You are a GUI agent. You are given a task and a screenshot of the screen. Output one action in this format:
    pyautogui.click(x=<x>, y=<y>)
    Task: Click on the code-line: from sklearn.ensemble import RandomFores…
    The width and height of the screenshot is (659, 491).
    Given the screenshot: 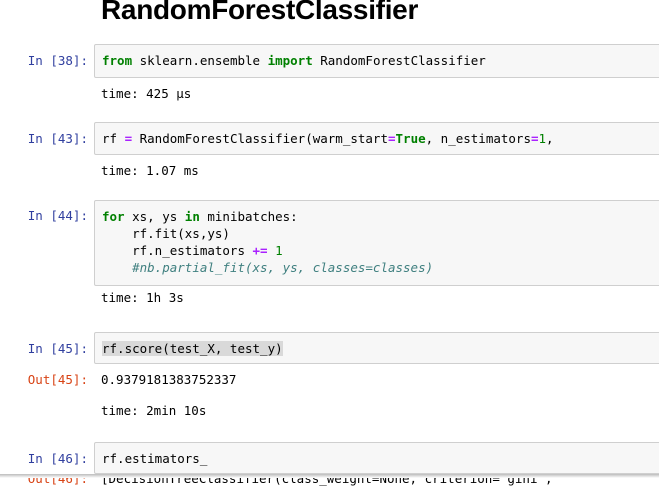 What is the action you would take?
    pyautogui.click(x=380, y=60)
    